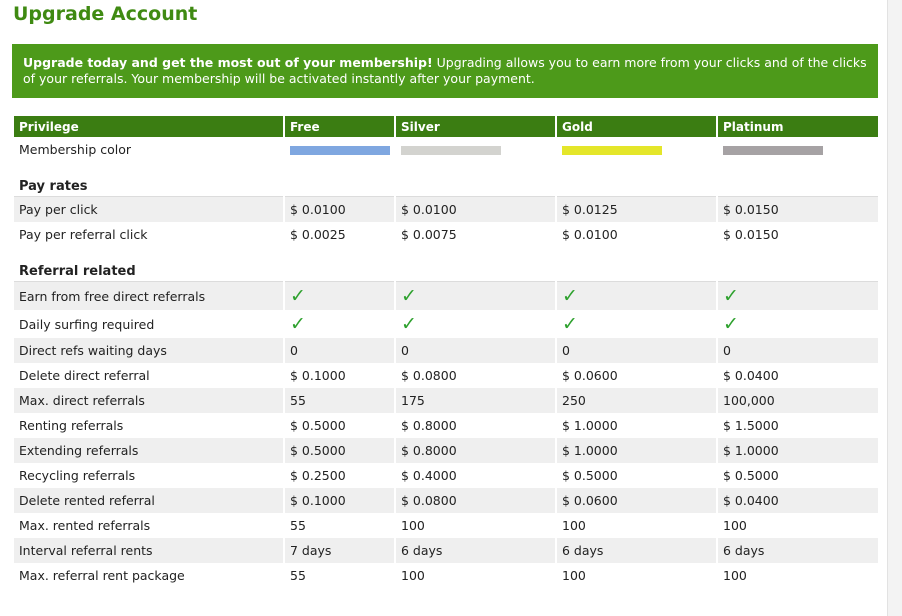  I want to click on cell-platinum: 0, so click(797, 350).